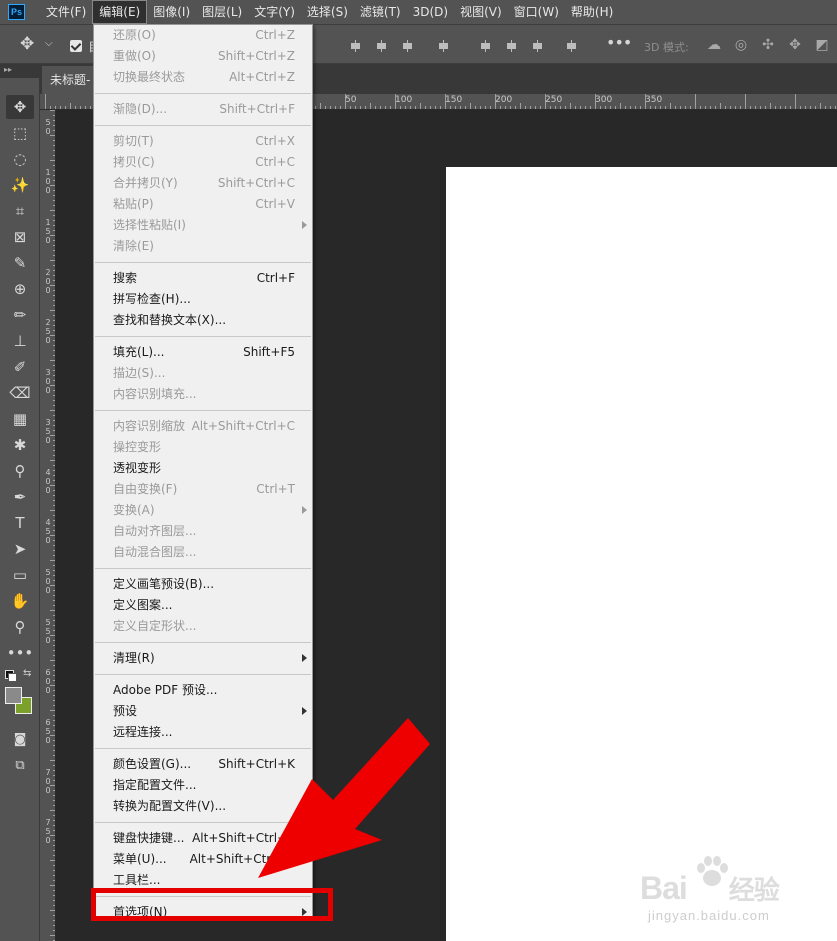 The width and height of the screenshot is (837, 941). Describe the element at coordinates (20, 575) in the screenshot. I see `rectangle-tool-icon: ▭` at that location.